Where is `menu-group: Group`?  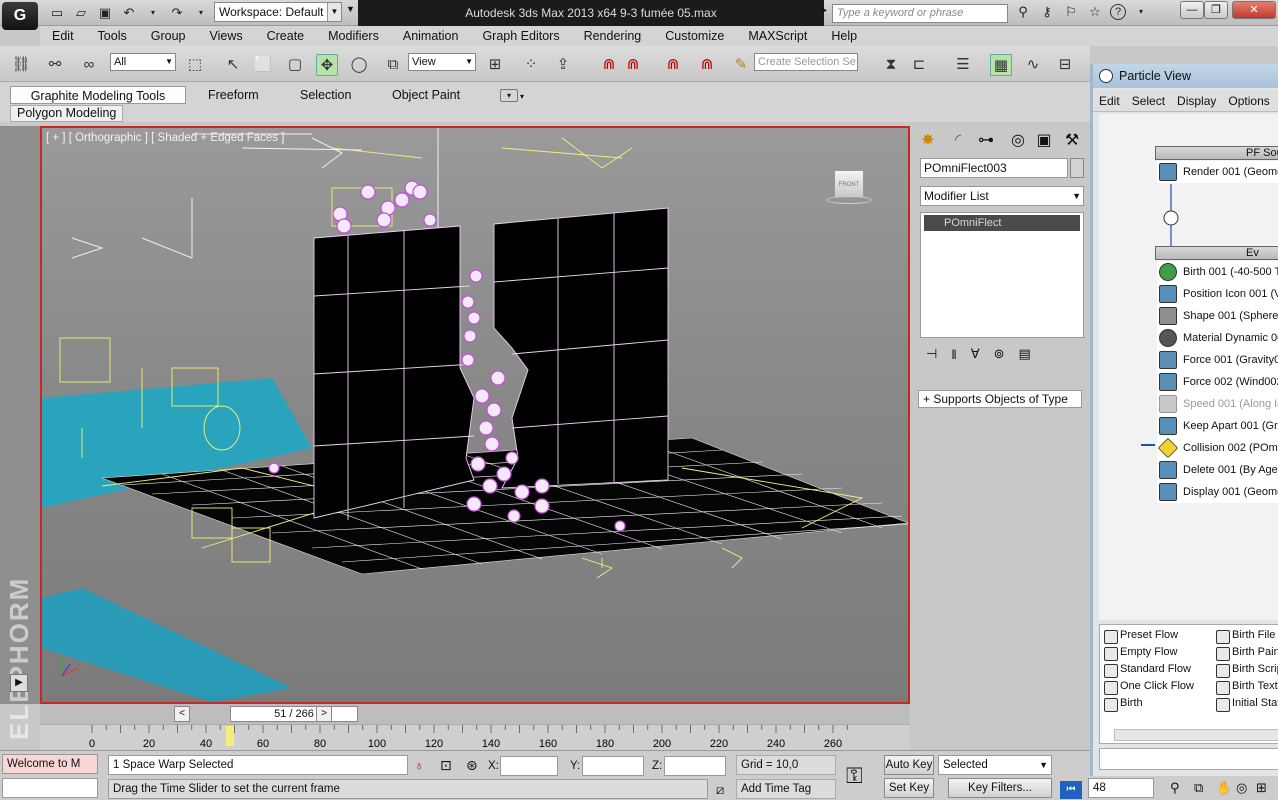 menu-group: Group is located at coordinates (168, 36).